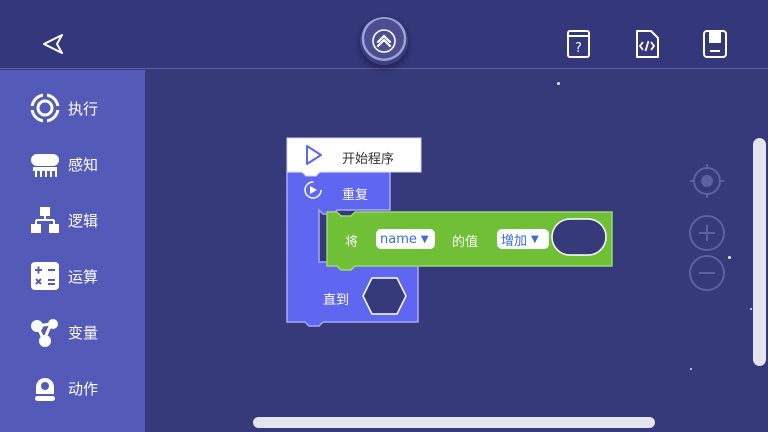 The image size is (768, 432). What do you see at coordinates (398, 239) in the screenshot?
I see `variable-dropdown-value: name` at bounding box center [398, 239].